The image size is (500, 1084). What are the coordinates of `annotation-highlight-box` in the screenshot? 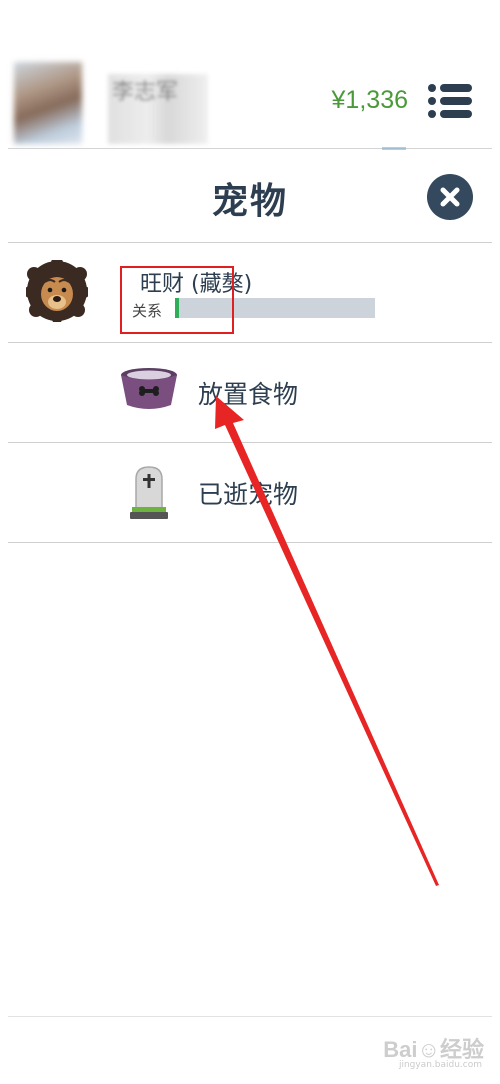 It's located at (177, 300).